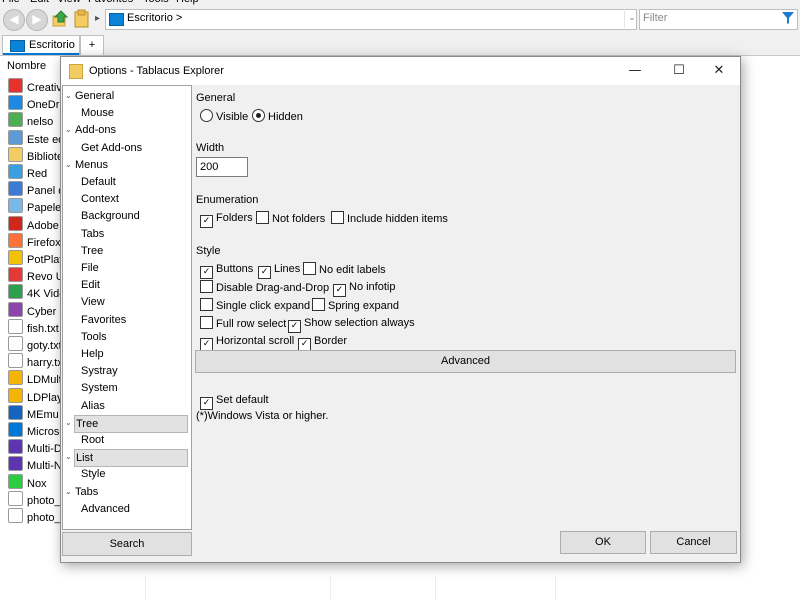 The width and height of the screenshot is (800, 600). I want to click on dialog-titlebar: Options - Tablacus Explorer — ☐ ✕, so click(400, 71).